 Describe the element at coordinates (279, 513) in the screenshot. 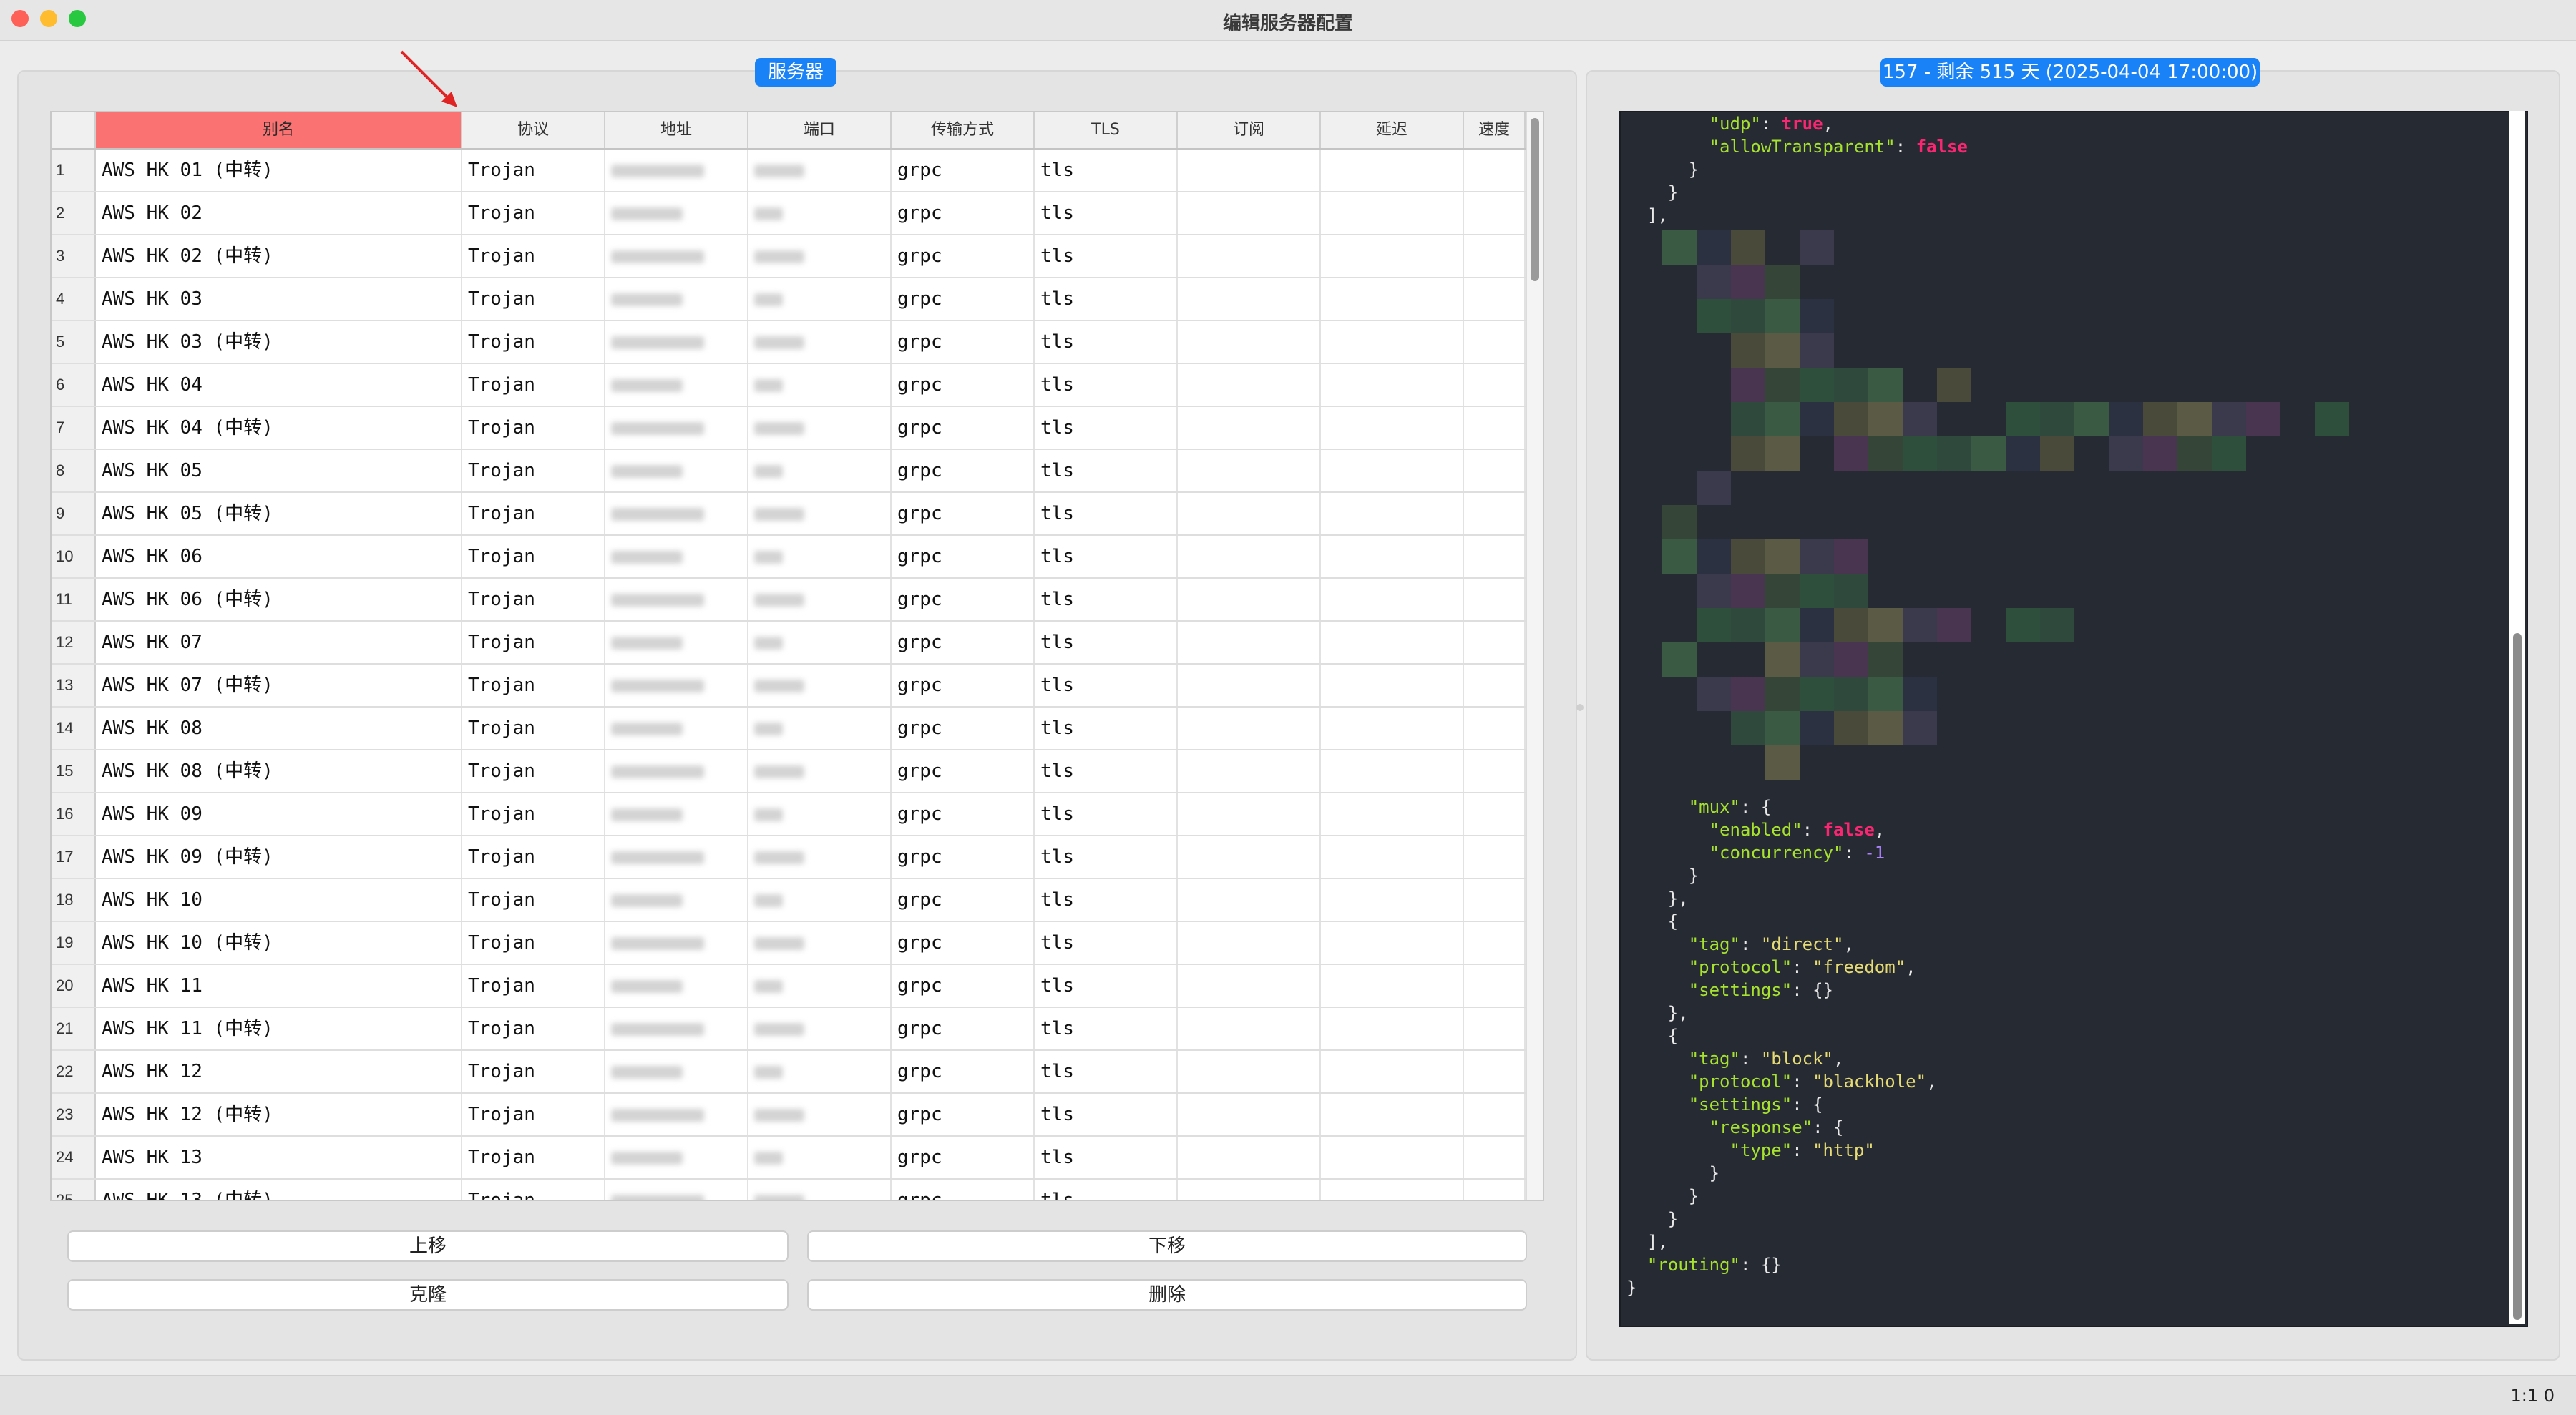

I see `cell-alias: AWS HK 05 (中转)` at that location.